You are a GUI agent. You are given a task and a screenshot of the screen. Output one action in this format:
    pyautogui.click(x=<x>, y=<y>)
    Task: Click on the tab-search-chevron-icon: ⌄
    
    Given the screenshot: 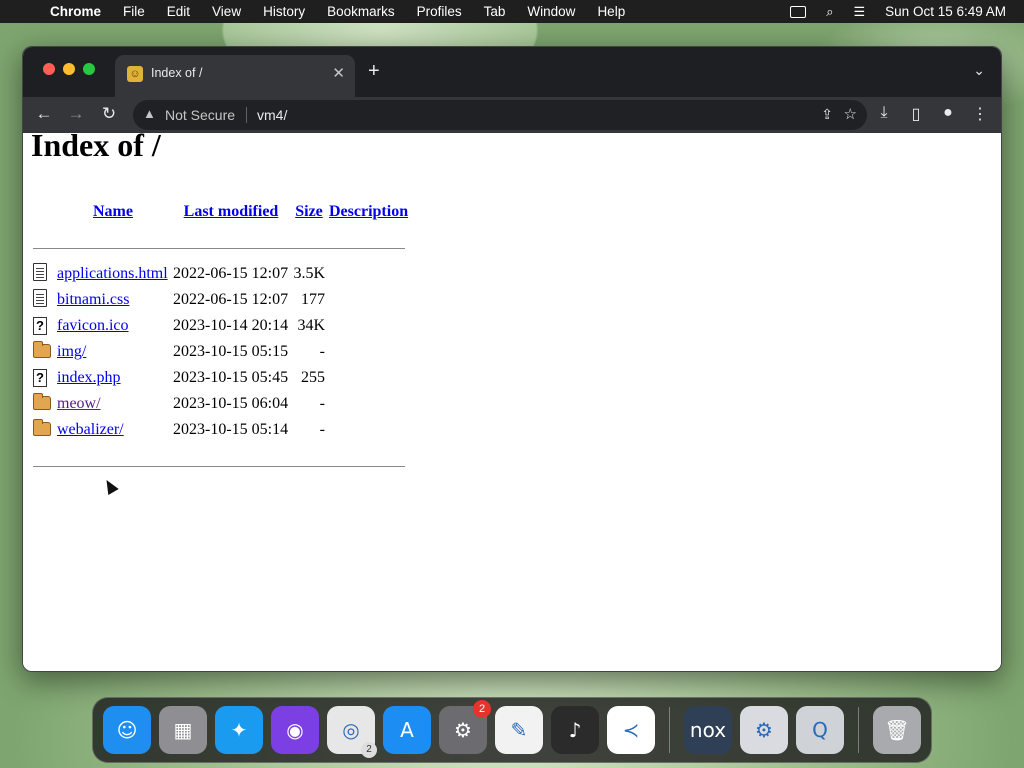 What is the action you would take?
    pyautogui.click(x=979, y=70)
    